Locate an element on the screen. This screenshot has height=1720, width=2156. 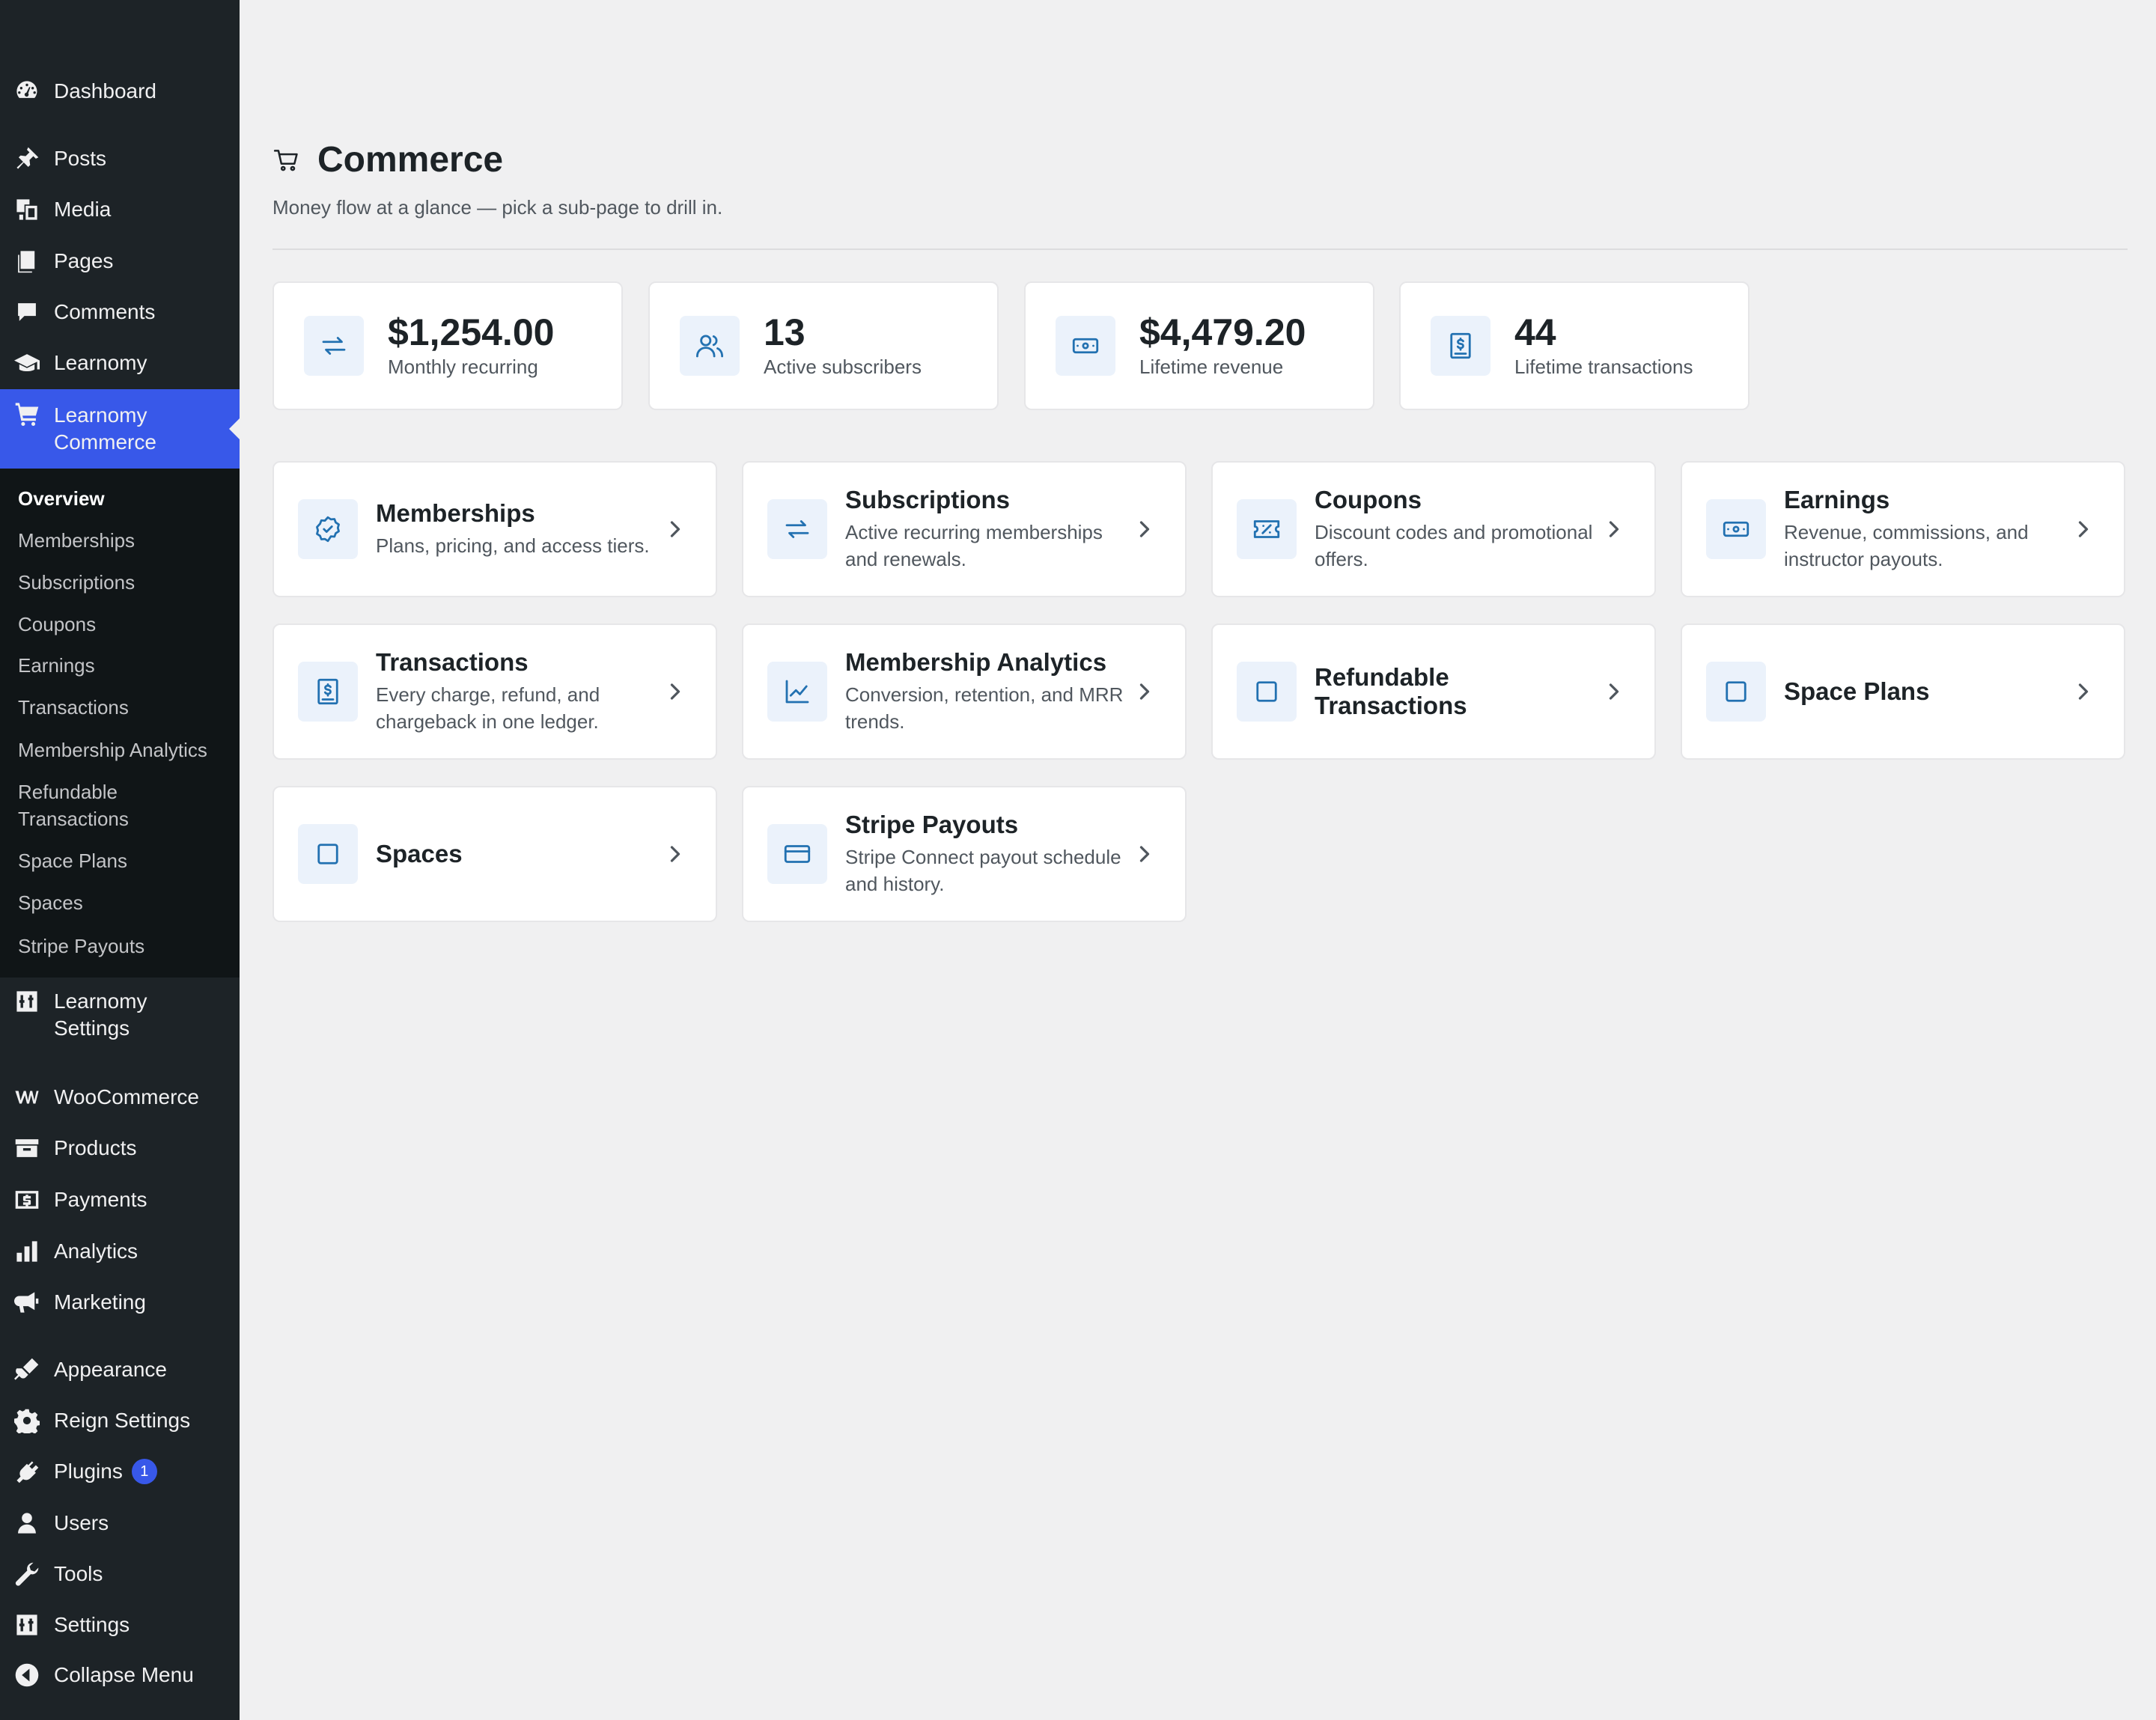
badge-check-icon is located at coordinates (328, 529).